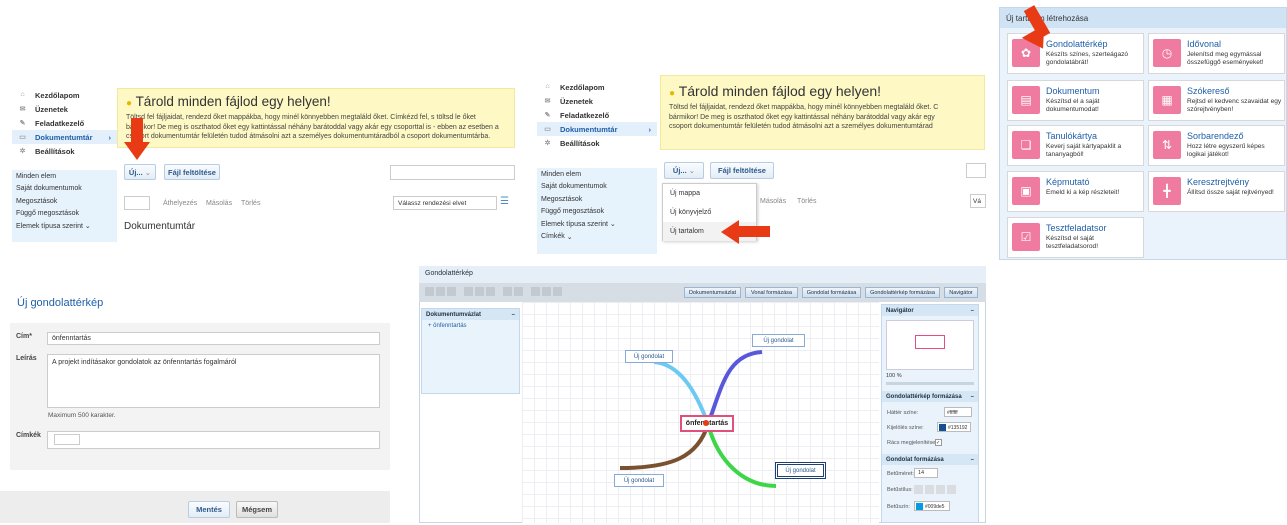 The height and width of the screenshot is (525, 1287). What do you see at coordinates (557, 291) in the screenshot?
I see `fit-icon` at bounding box center [557, 291].